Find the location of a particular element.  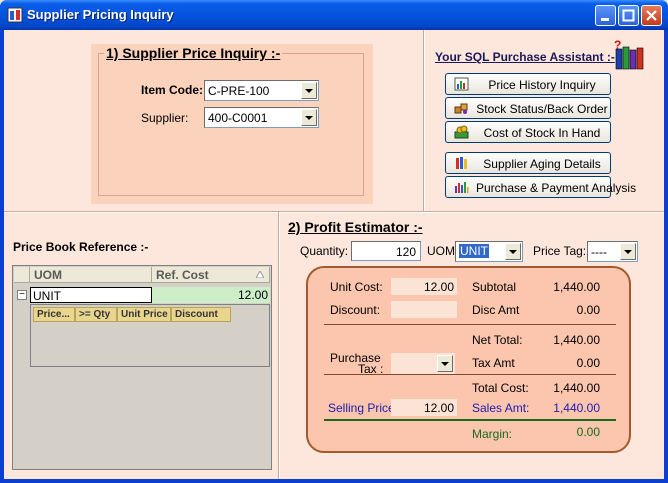

stock-status-button: Stock Status/Back Order is located at coordinates (528, 108).